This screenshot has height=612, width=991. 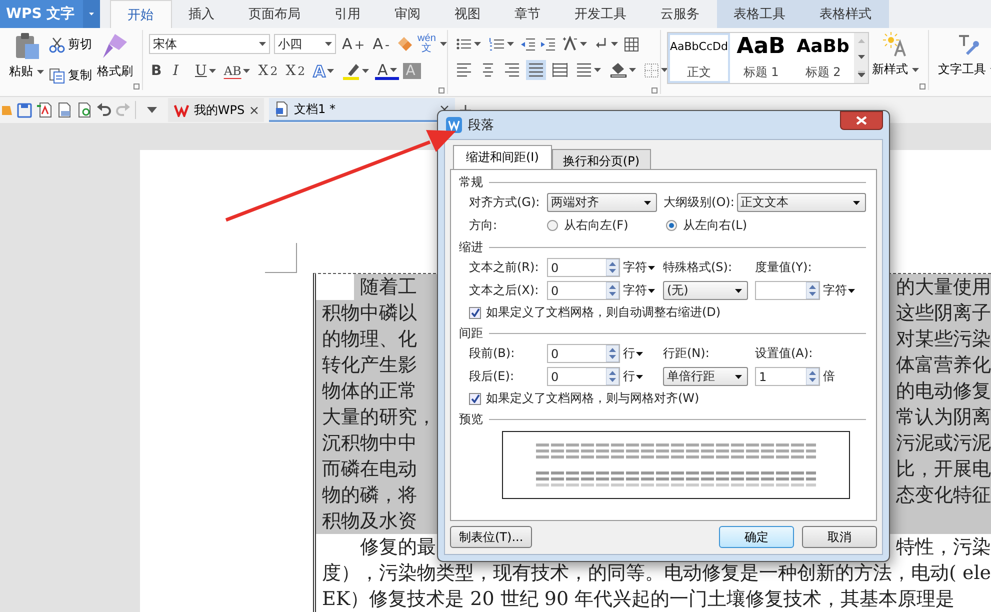 I want to click on copy-button: 复制, so click(x=70, y=75).